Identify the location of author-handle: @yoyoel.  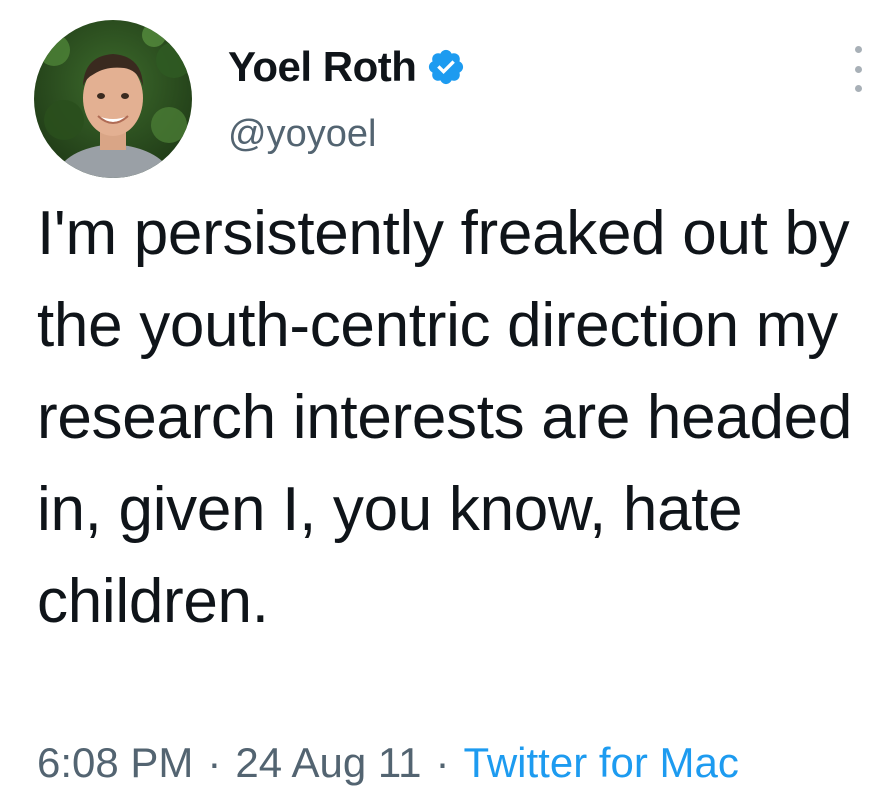
(302, 134).